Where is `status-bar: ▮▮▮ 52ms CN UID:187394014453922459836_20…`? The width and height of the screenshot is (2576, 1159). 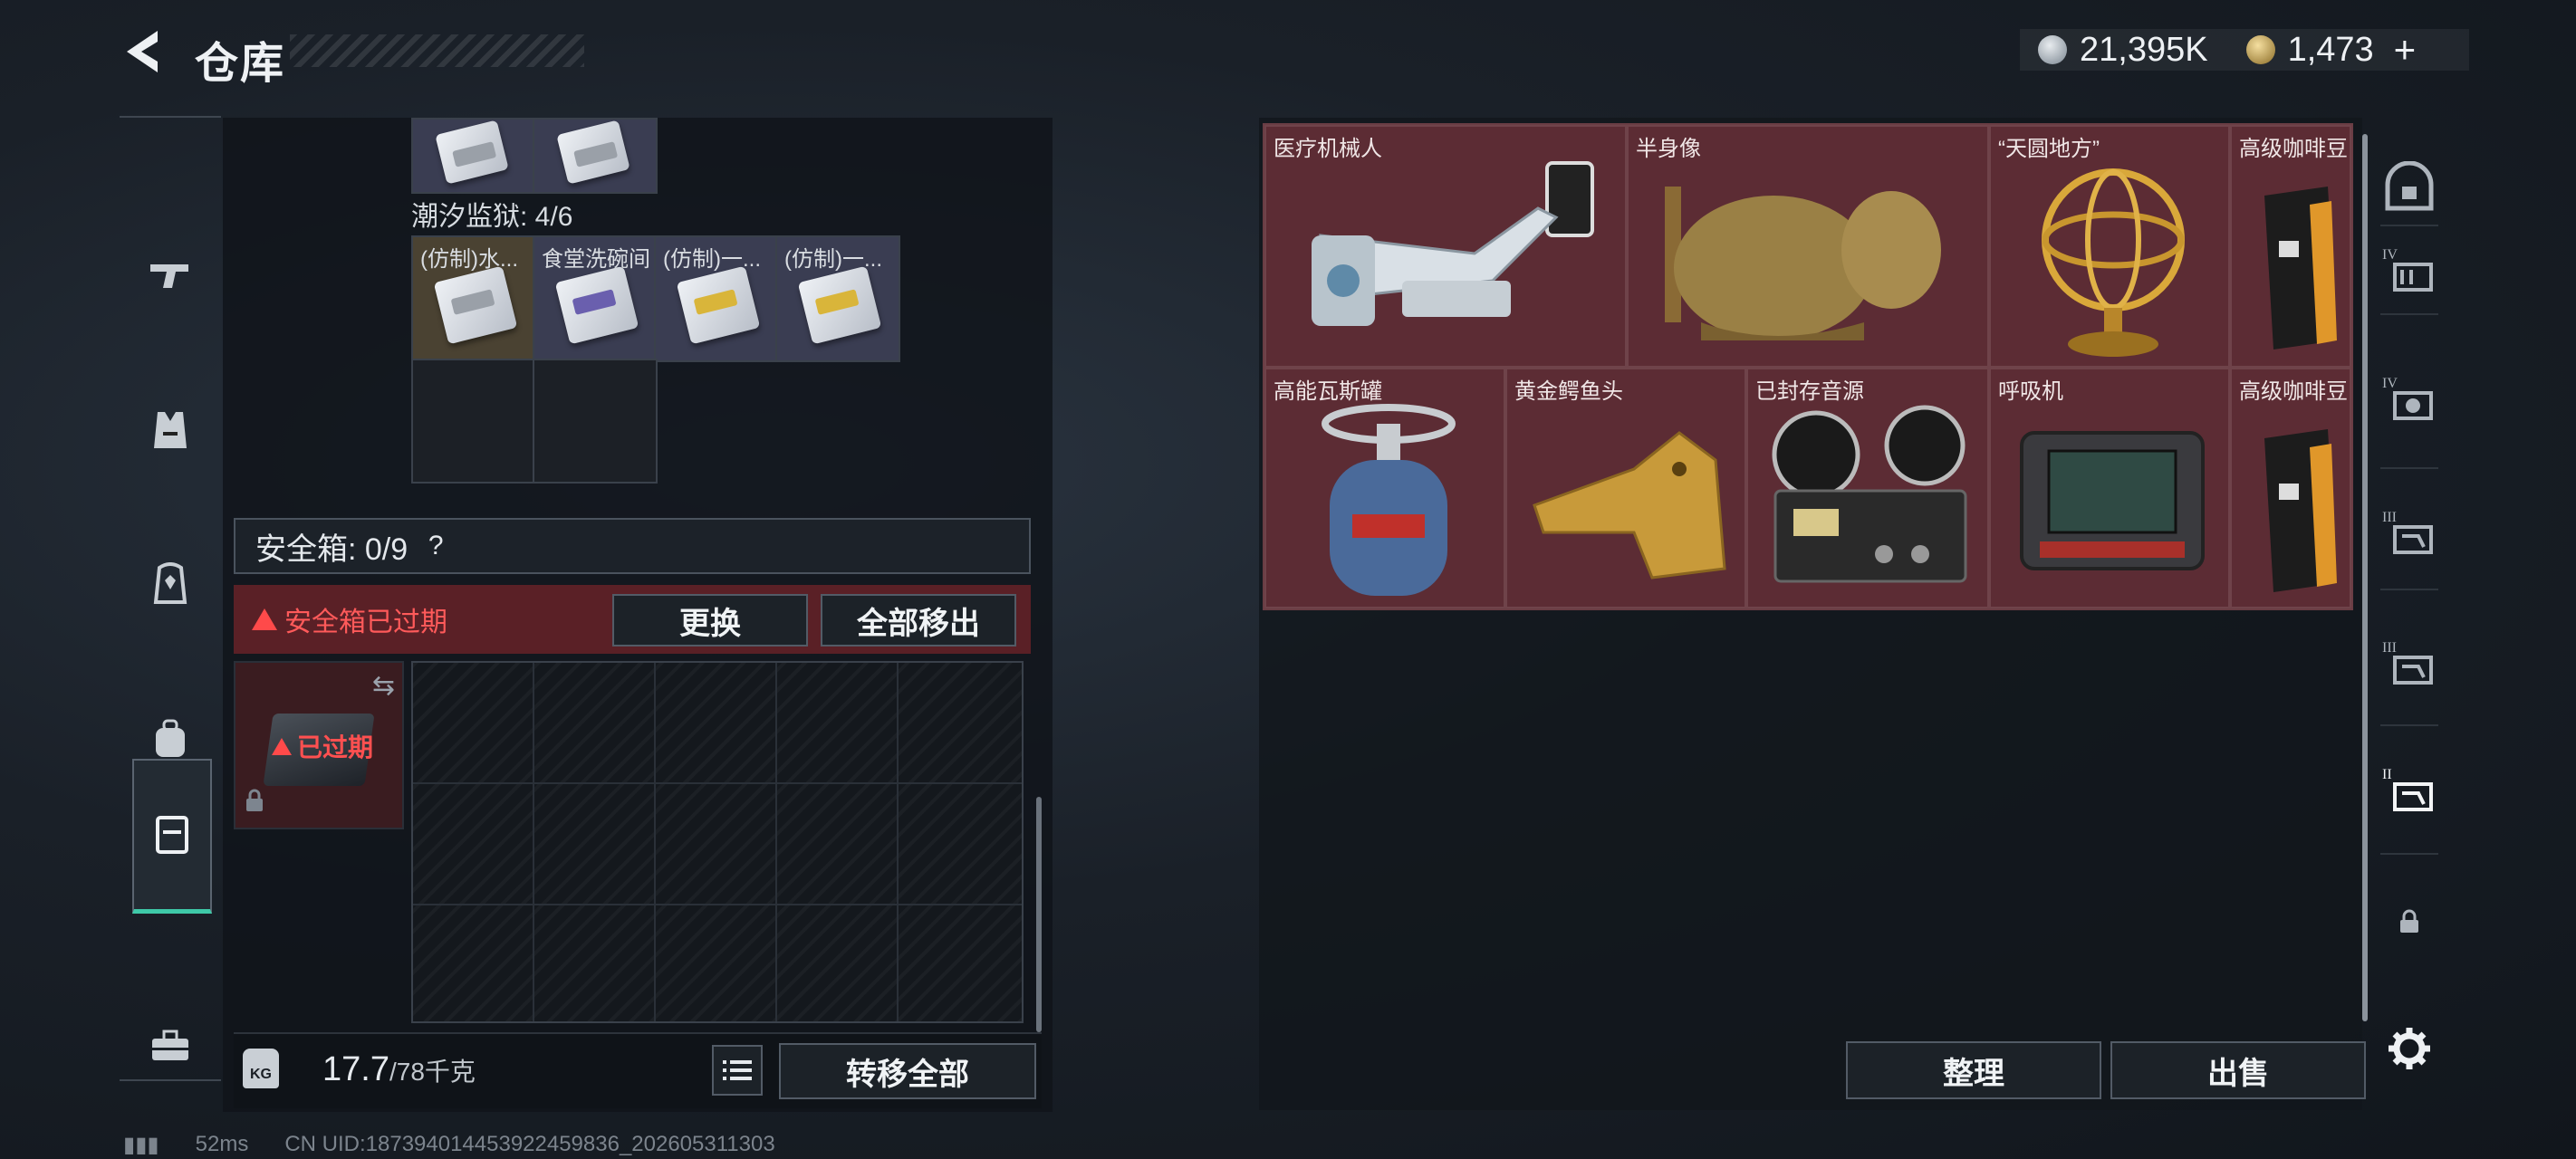
status-bar: ▮▮▮ 52ms CN UID:187394014453922459836_20… is located at coordinates (449, 1145).